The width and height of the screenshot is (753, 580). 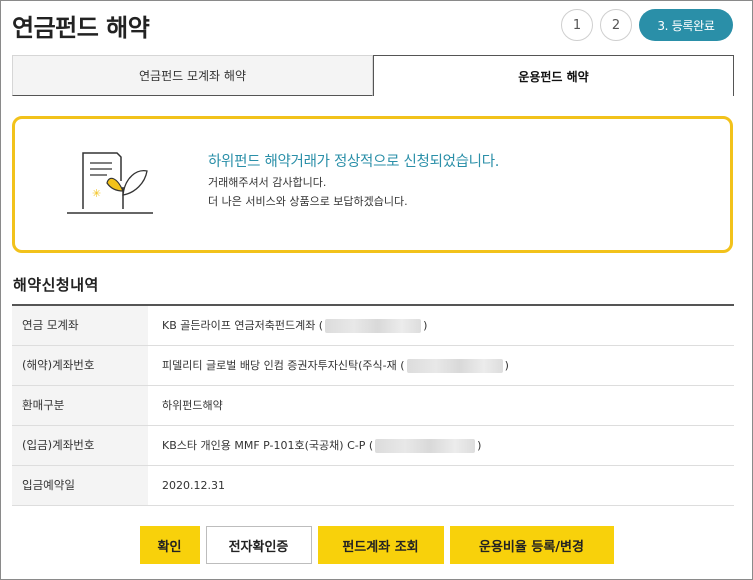 I want to click on row-label-redemption-type: 환매구분, so click(x=80, y=405).